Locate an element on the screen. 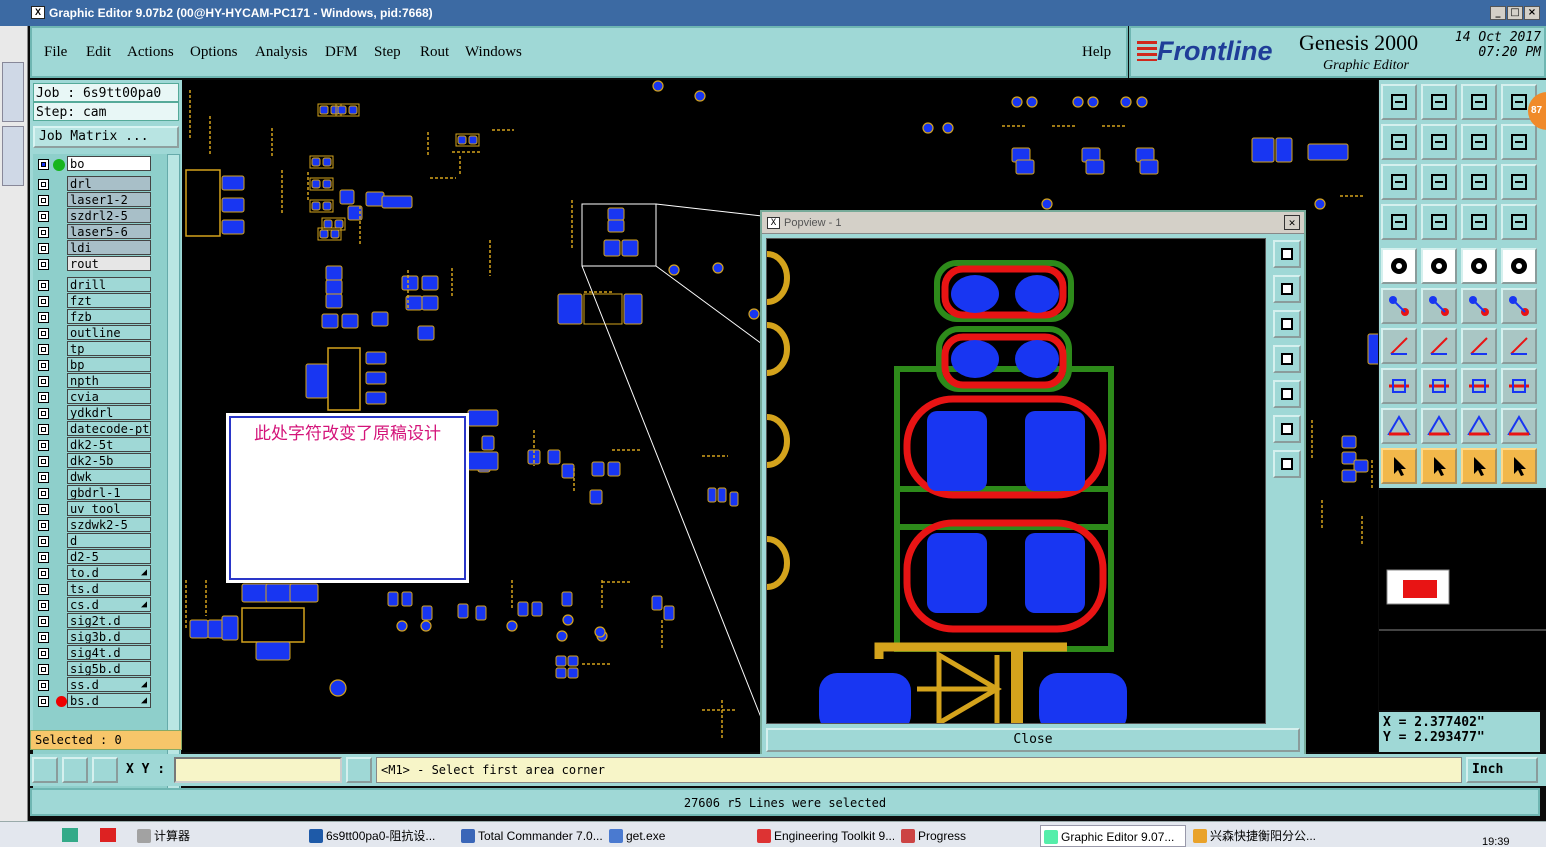 This screenshot has height=847, width=1546. fit-line-tool-button is located at coordinates (1479, 386).